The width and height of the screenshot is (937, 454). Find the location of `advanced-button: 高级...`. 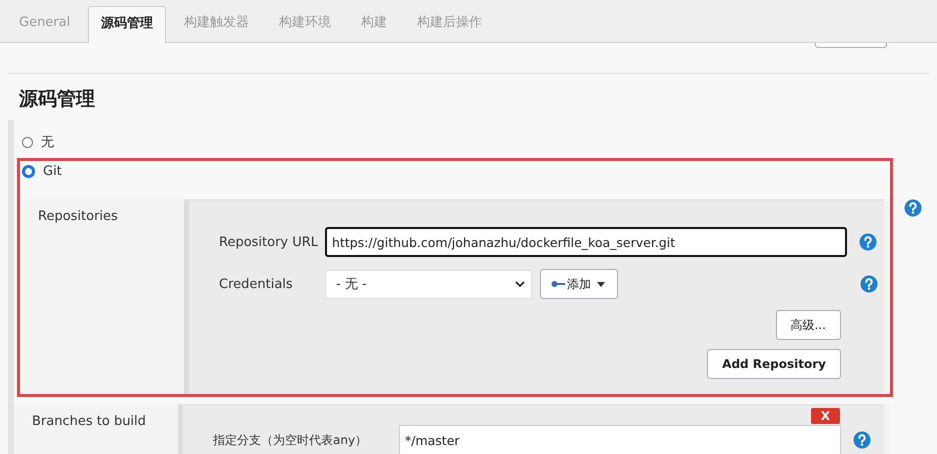

advanced-button: 高级... is located at coordinates (808, 325).